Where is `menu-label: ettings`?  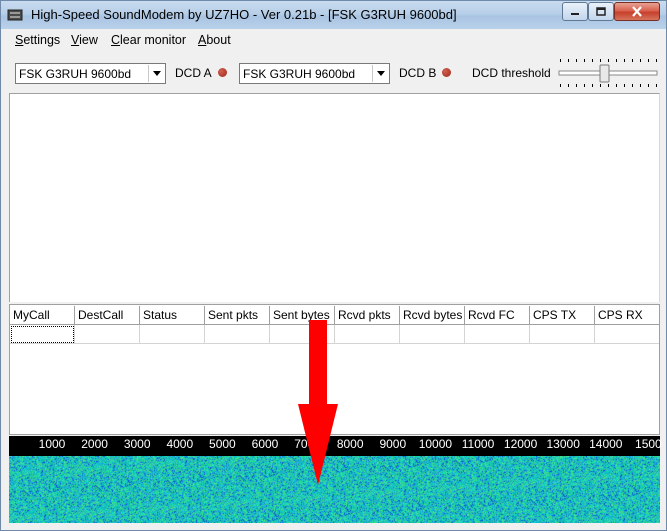 menu-label: ettings is located at coordinates (42, 40).